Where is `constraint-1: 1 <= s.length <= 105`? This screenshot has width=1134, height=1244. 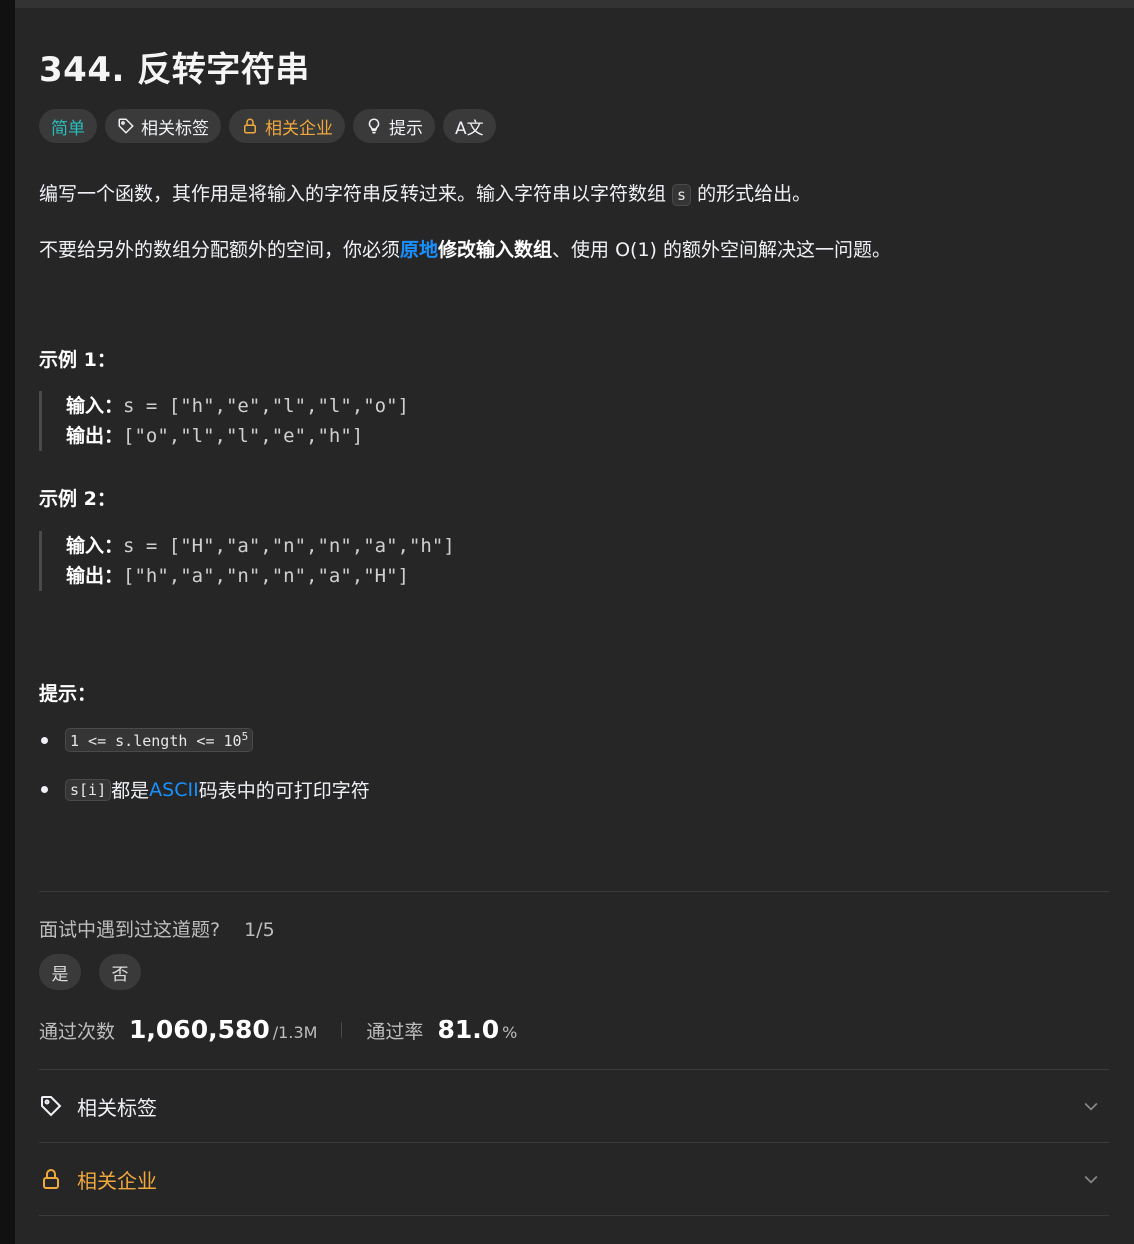
constraint-1: 1 <= s.length <= 105 is located at coordinates (146, 740).